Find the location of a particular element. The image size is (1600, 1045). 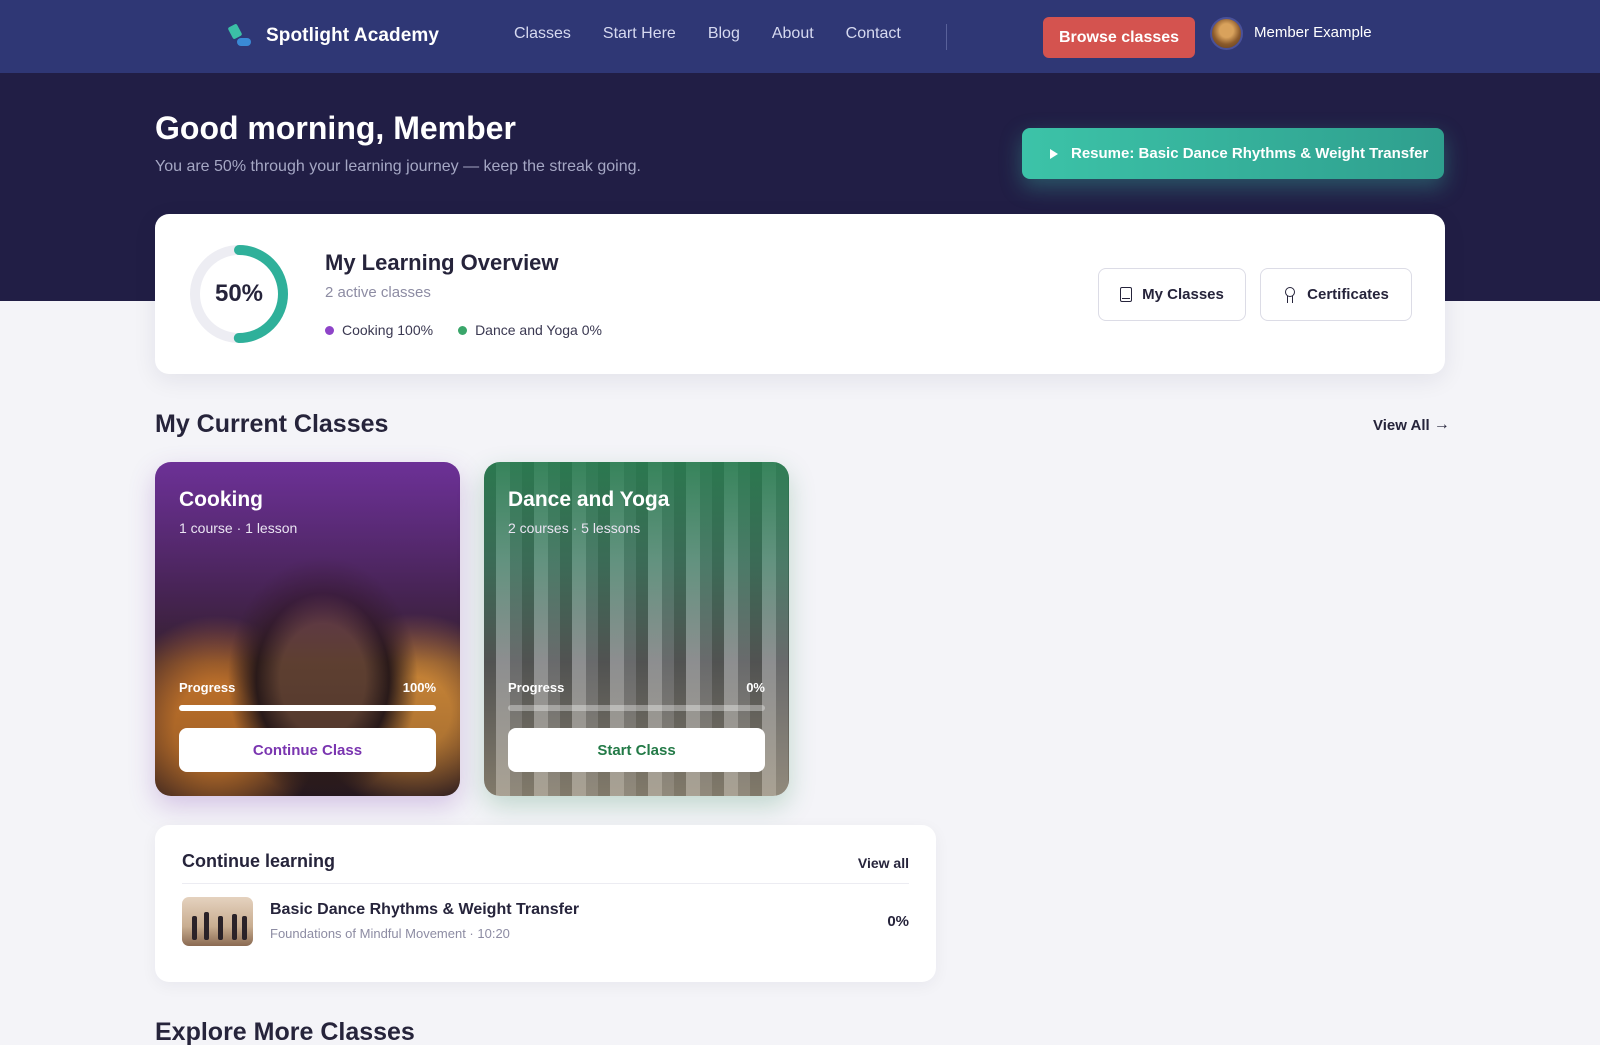

section-title-explore: Explore More Classes is located at coordinates (285, 1031).